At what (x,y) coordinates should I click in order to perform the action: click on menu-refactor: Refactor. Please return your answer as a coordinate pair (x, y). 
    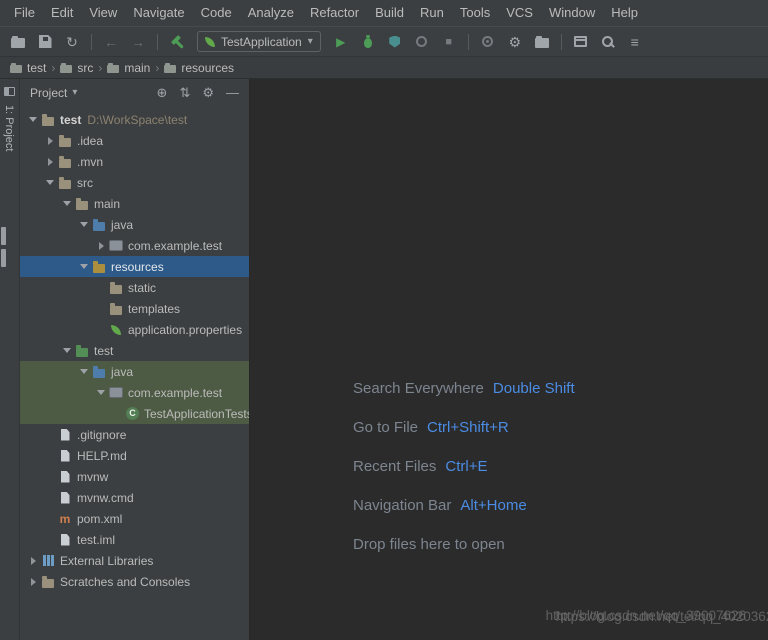
    Looking at the image, I should click on (334, 13).